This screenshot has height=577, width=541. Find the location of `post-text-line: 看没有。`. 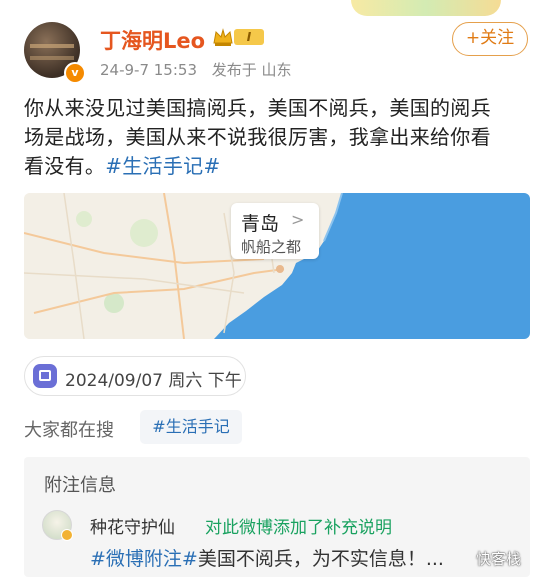

post-text-line: 看没有。 is located at coordinates (65, 166).